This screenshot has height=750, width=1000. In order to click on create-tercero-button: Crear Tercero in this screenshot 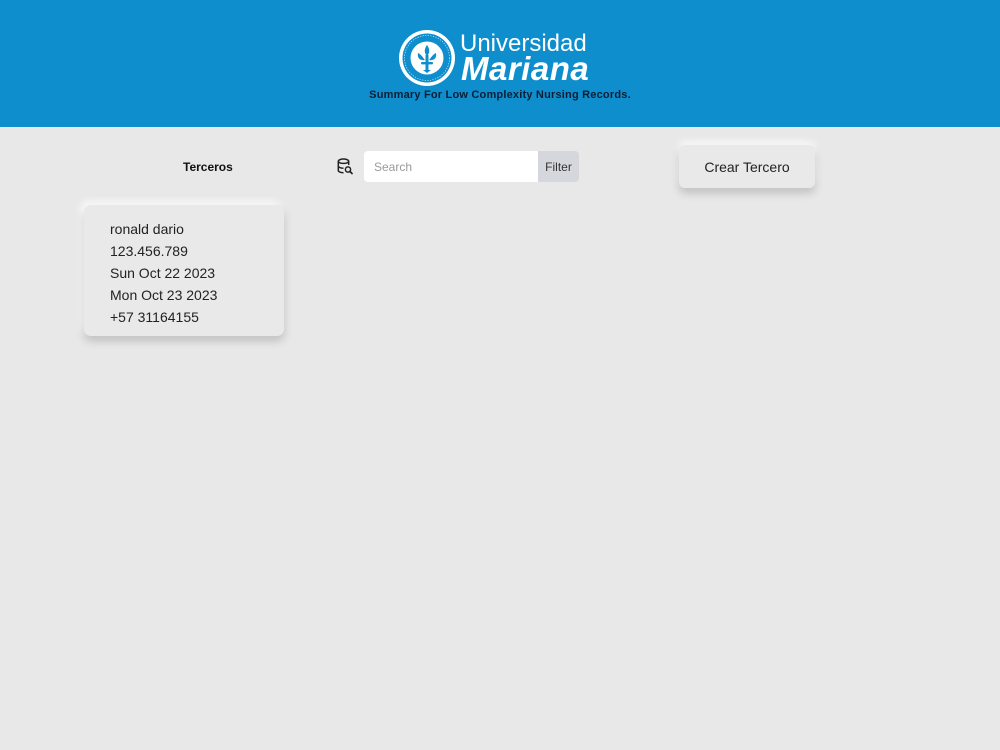, I will do `click(747, 166)`.